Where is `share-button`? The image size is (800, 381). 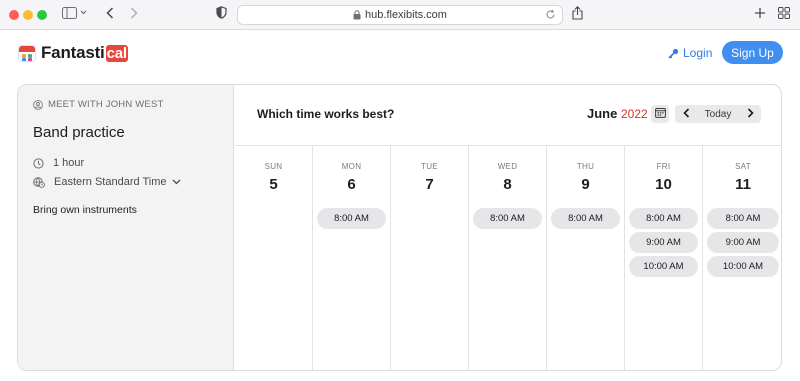
share-button is located at coordinates (577, 15).